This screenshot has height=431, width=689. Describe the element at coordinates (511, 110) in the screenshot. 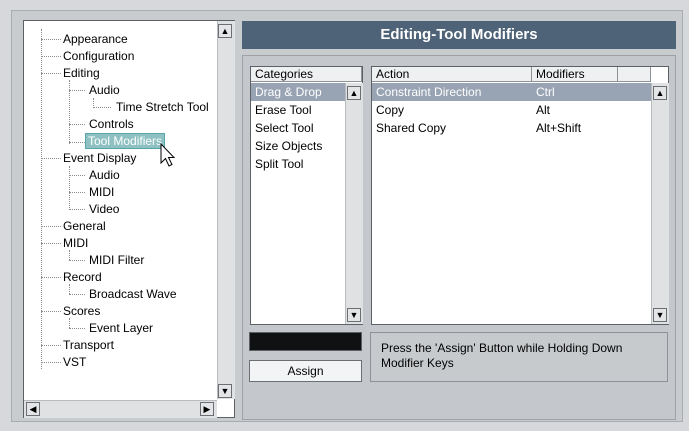

I see `table-row: Copy Alt` at that location.